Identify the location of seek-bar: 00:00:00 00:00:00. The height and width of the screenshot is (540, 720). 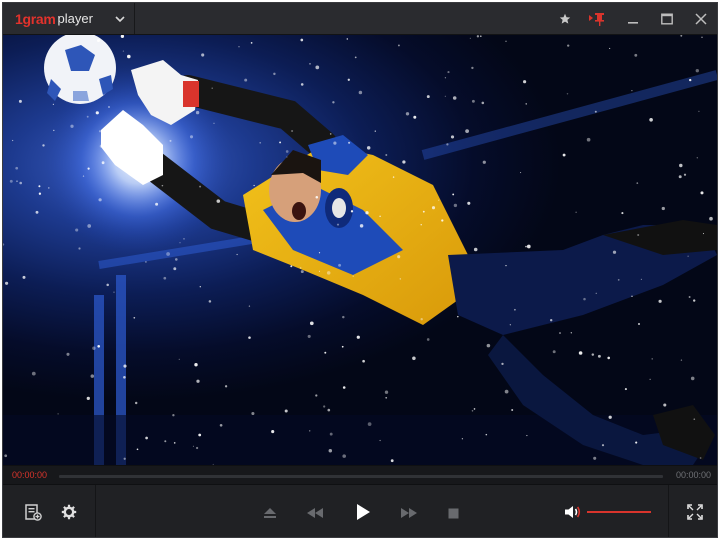
(360, 475).